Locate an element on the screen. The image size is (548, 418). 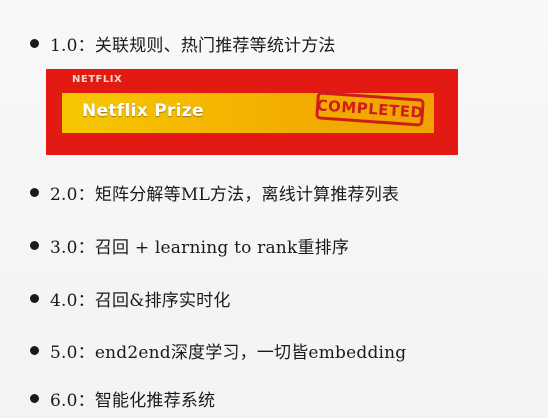
bullet-item-3: 3.0：召回 + learning to rank重排序 is located at coordinates (189, 245).